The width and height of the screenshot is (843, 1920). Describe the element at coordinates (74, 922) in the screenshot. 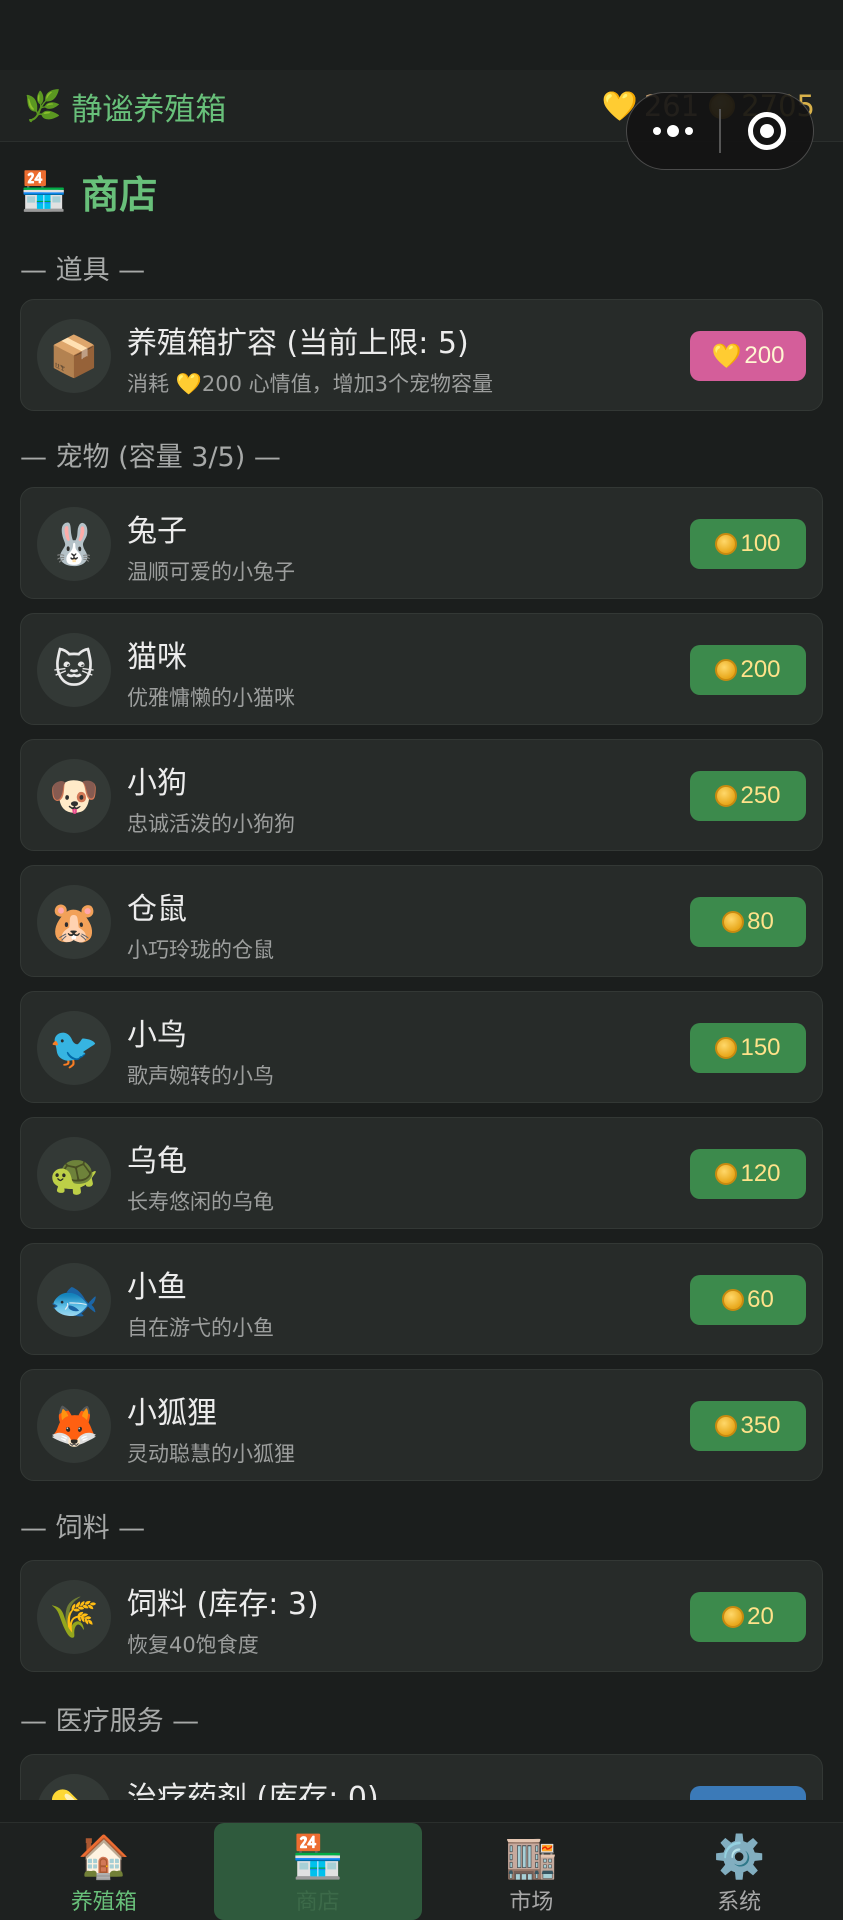

I see `pet-icon: 🐹` at that location.